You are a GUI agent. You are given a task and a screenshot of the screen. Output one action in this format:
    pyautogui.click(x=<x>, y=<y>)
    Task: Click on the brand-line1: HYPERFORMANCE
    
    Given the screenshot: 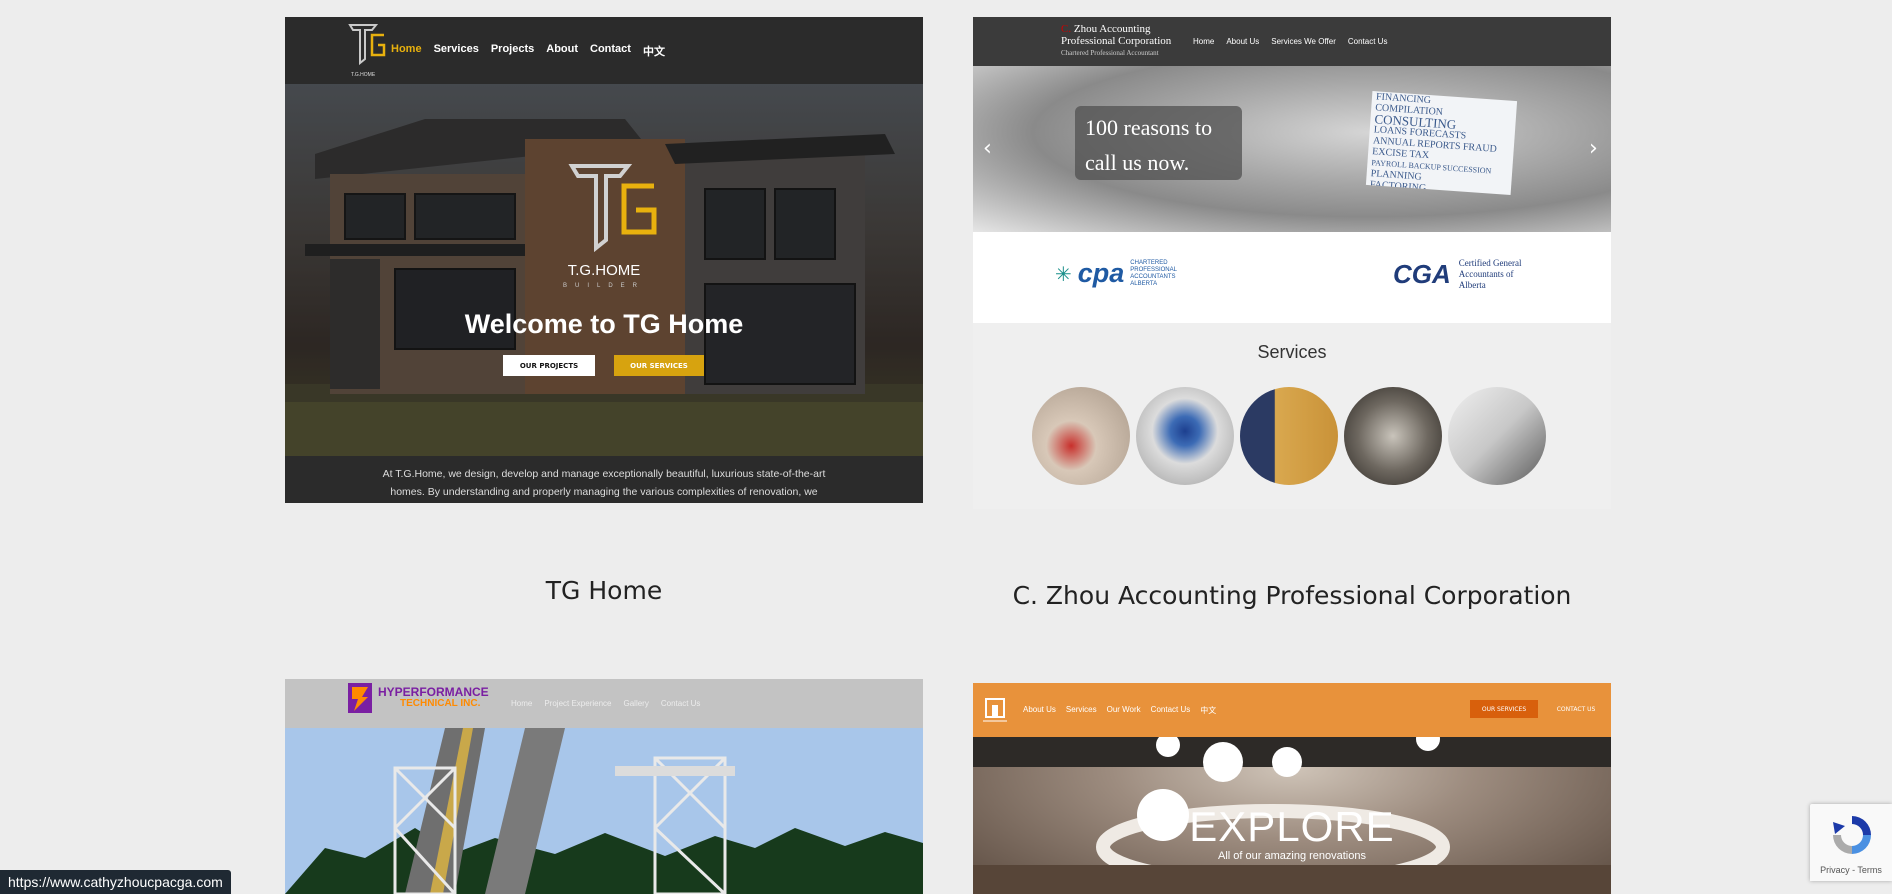 What is the action you would take?
    pyautogui.click(x=433, y=692)
    